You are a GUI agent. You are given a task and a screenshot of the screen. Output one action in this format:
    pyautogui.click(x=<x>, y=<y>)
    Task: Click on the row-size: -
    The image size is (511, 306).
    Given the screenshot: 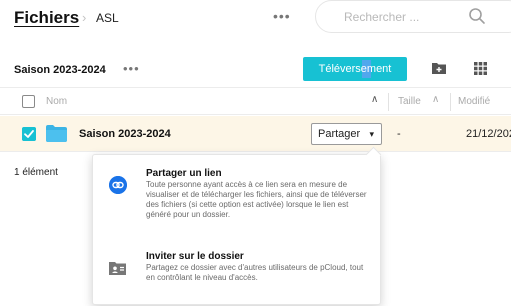 What is the action you would take?
    pyautogui.click(x=399, y=134)
    